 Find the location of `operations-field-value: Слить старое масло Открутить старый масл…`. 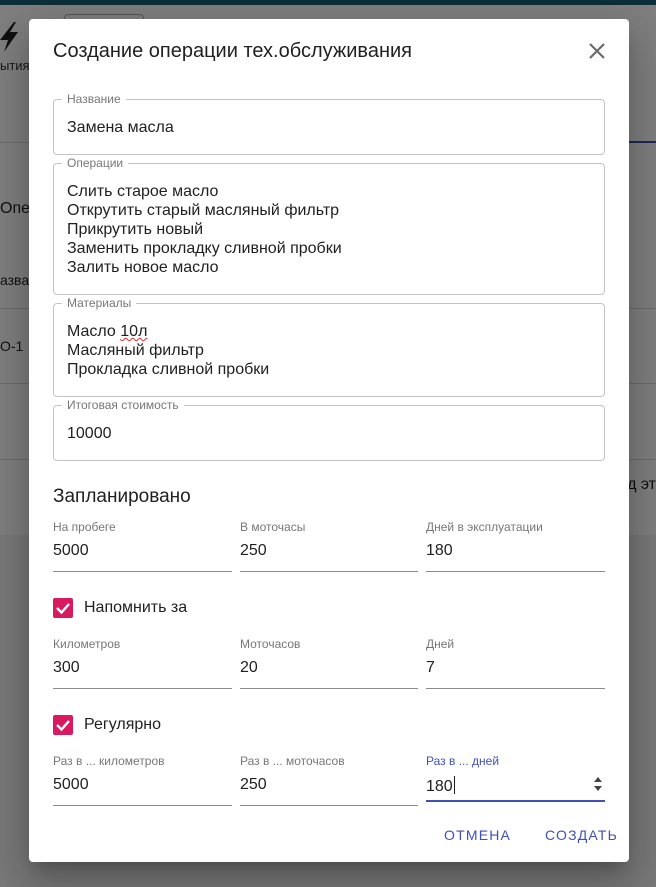

operations-field-value: Слить старое масло Открутить старый масл… is located at coordinates (204, 229).